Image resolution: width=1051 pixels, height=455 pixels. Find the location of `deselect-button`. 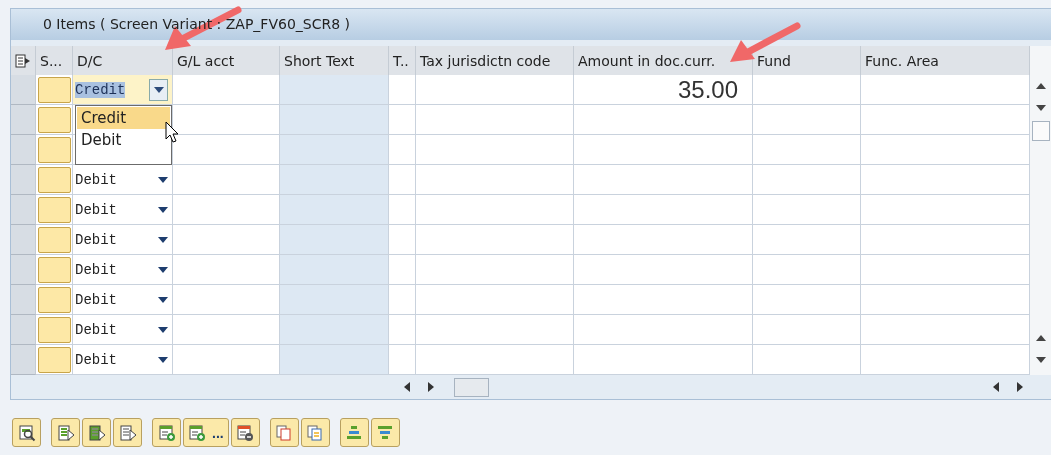

deselect-button is located at coordinates (127, 432).